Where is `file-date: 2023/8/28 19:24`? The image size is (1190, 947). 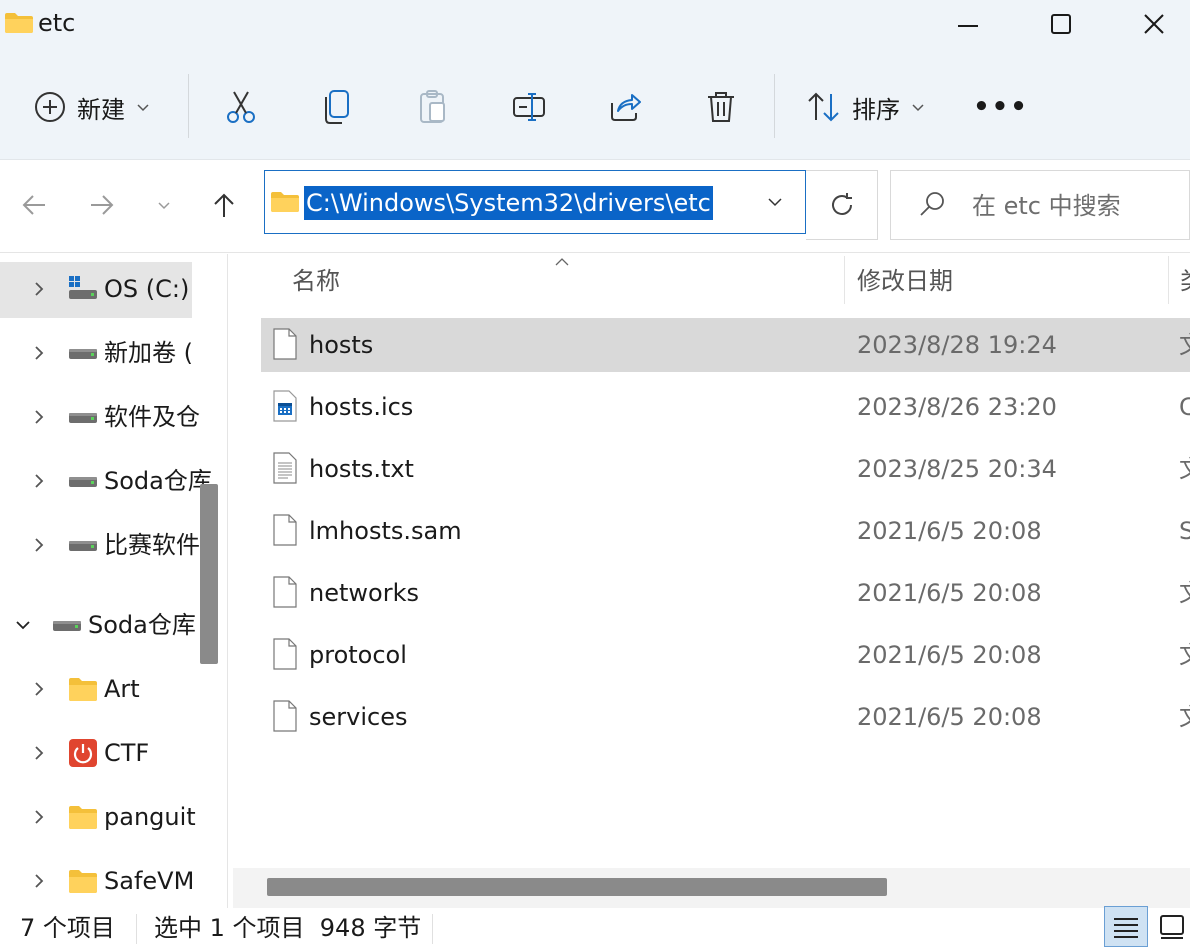 file-date: 2023/8/28 19:24 is located at coordinates (957, 345).